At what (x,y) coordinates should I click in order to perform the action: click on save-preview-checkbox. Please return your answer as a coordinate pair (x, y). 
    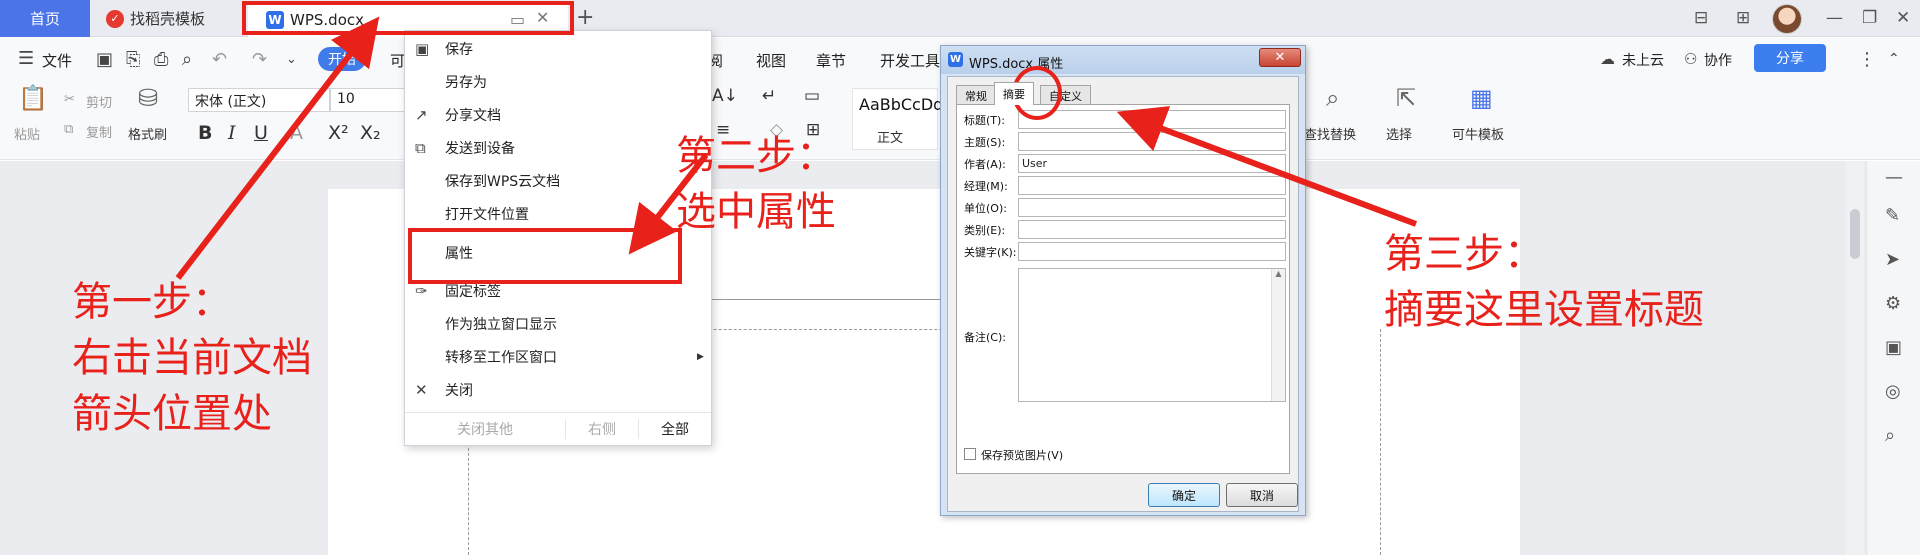
    Looking at the image, I should click on (970, 454).